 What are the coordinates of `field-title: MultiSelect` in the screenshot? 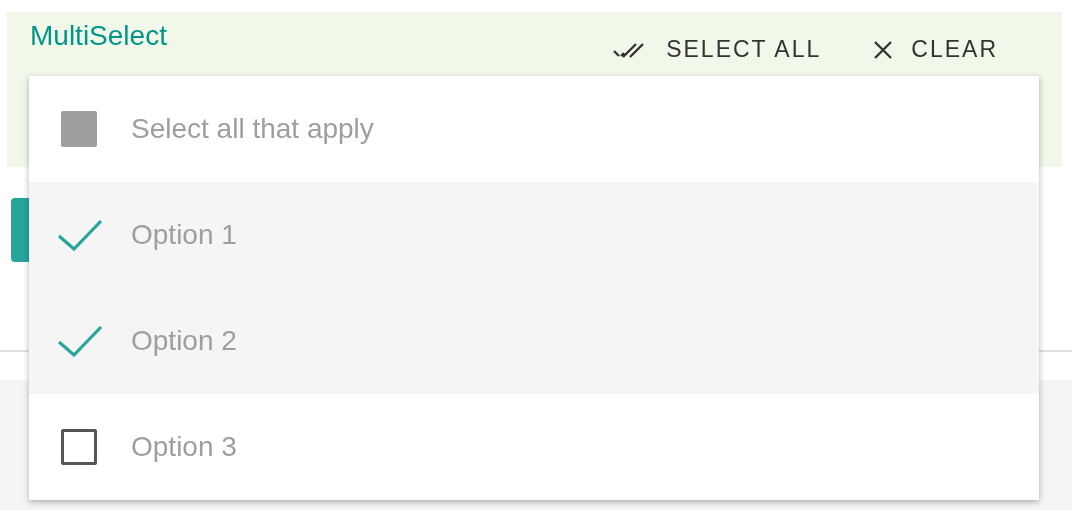 It's located at (98, 36).